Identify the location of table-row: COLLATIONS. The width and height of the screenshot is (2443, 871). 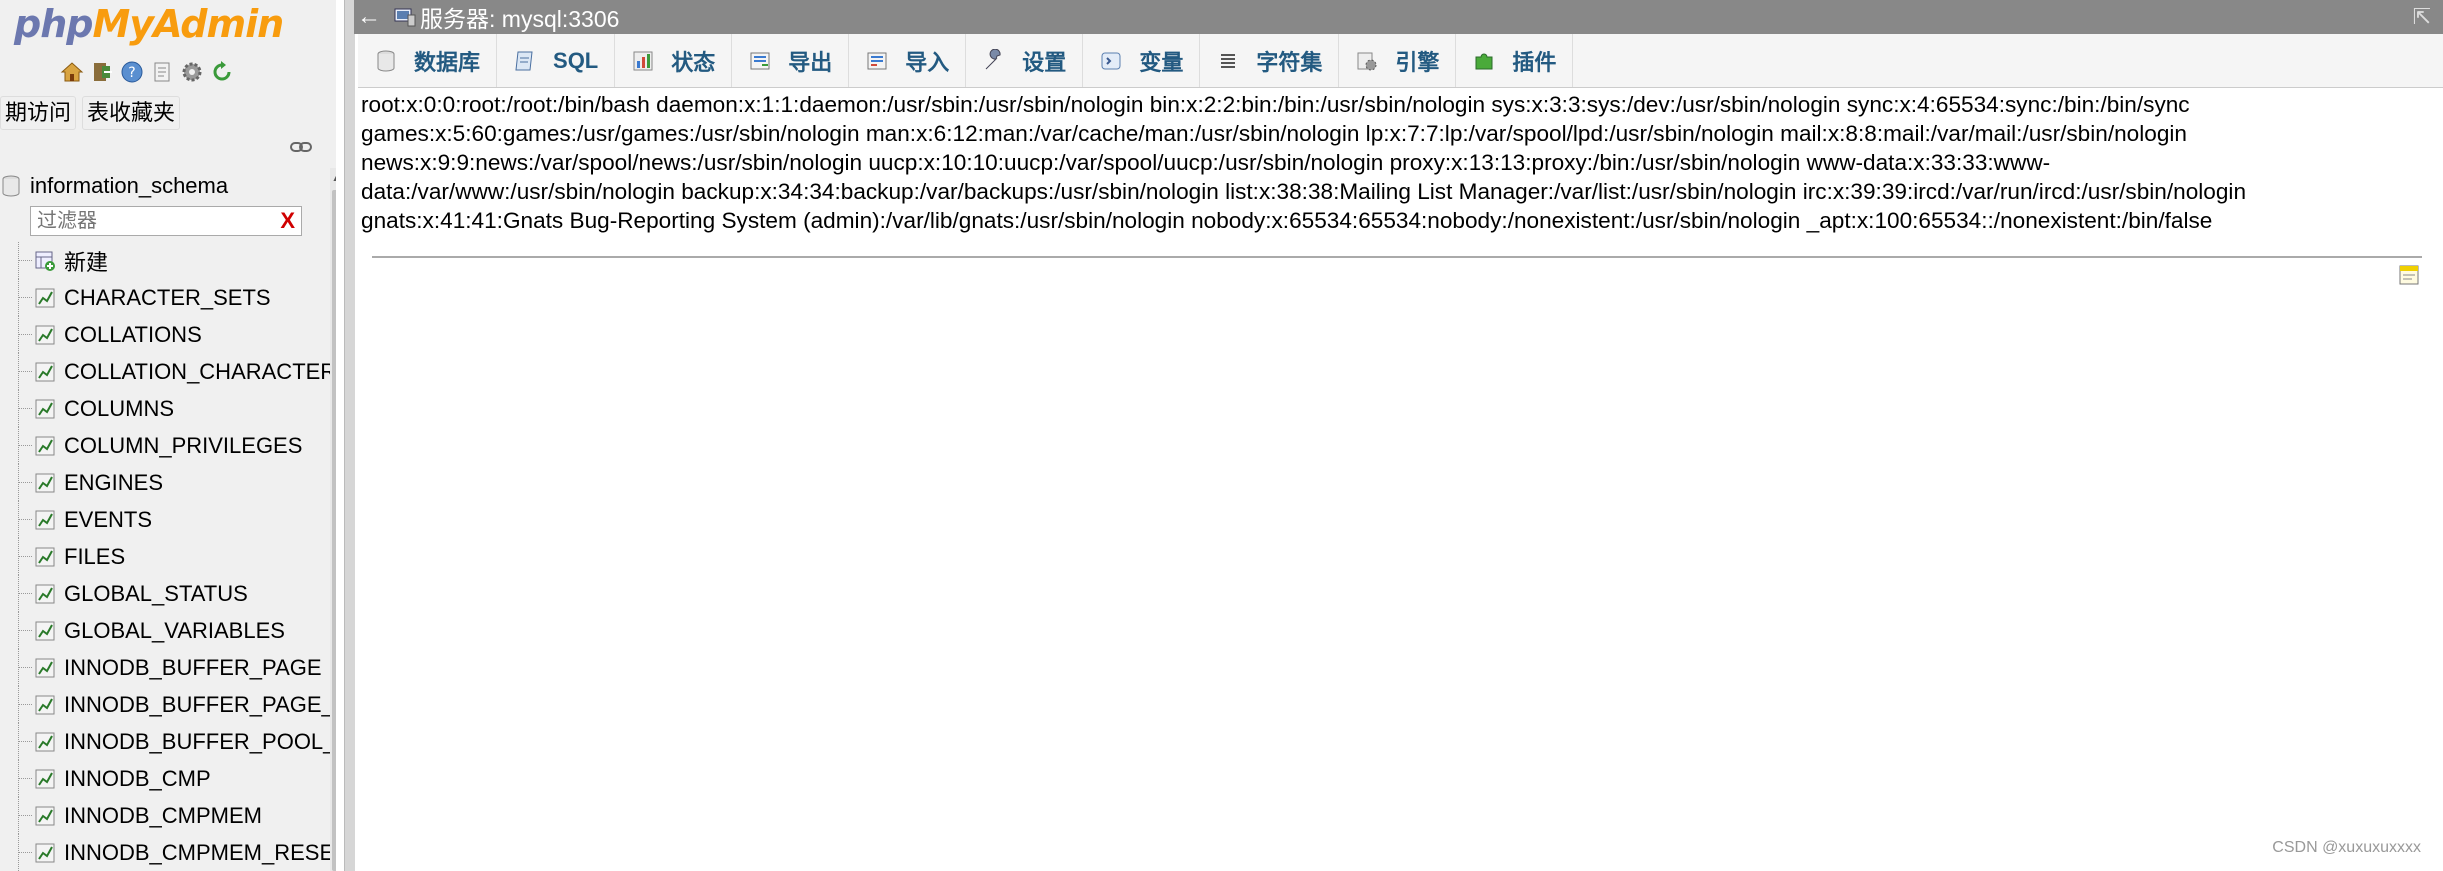
(165, 334).